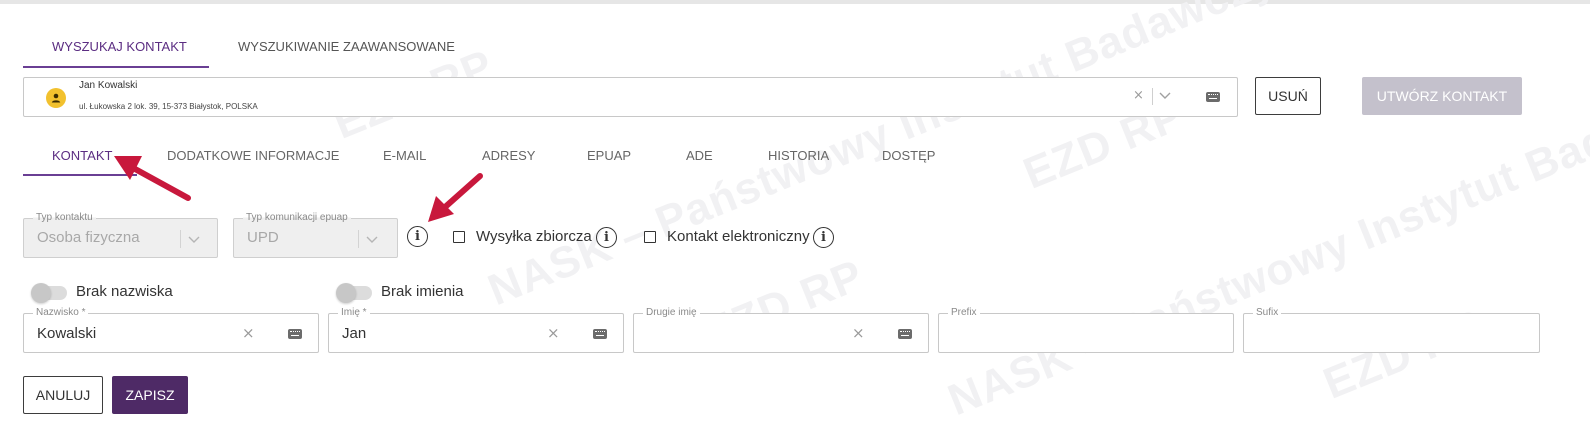  What do you see at coordinates (459, 237) in the screenshot?
I see `bulk-mailing-checkbox` at bounding box center [459, 237].